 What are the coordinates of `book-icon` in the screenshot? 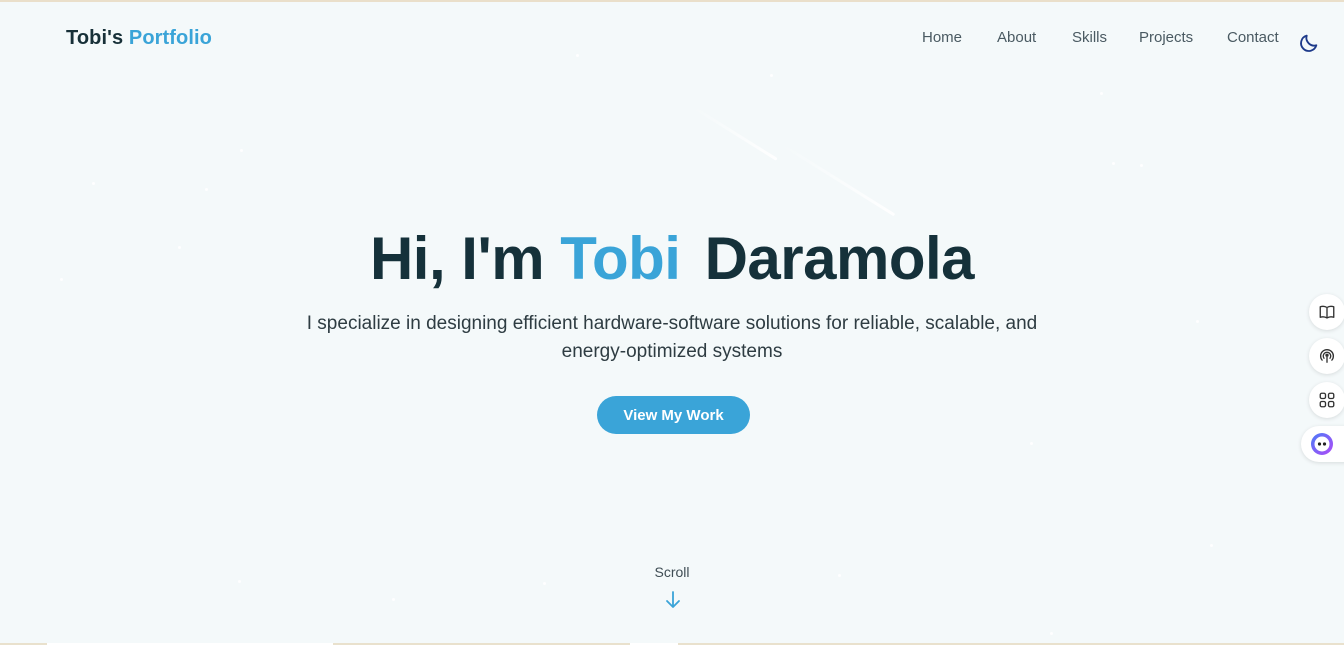 It's located at (1327, 312).